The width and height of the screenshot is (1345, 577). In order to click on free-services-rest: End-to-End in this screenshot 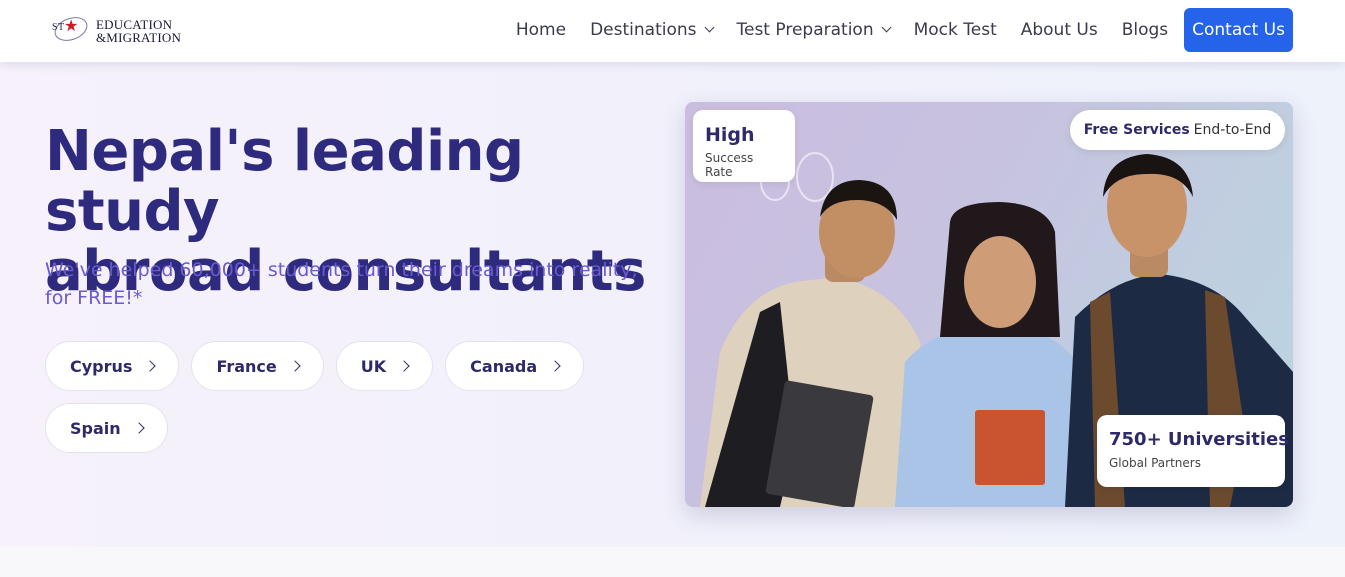, I will do `click(1232, 130)`.